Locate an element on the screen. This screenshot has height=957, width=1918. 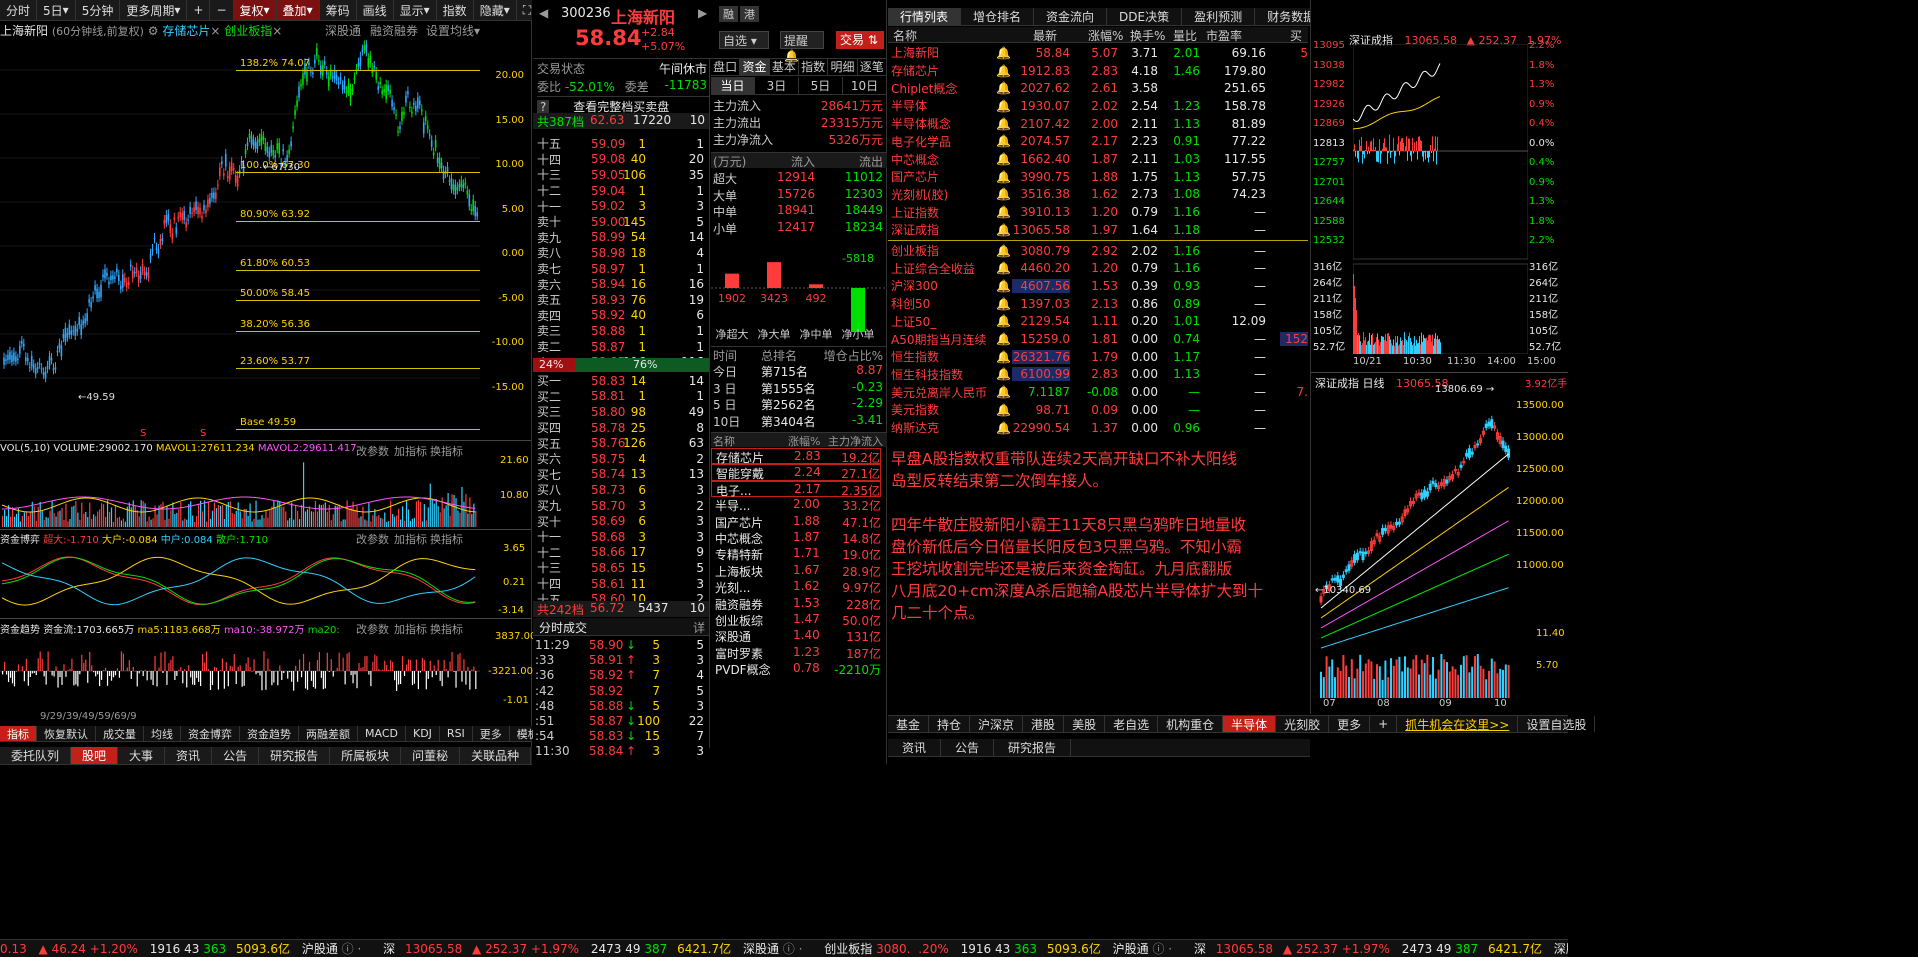
indicator-tab-10: 更多 is located at coordinates (491, 733).